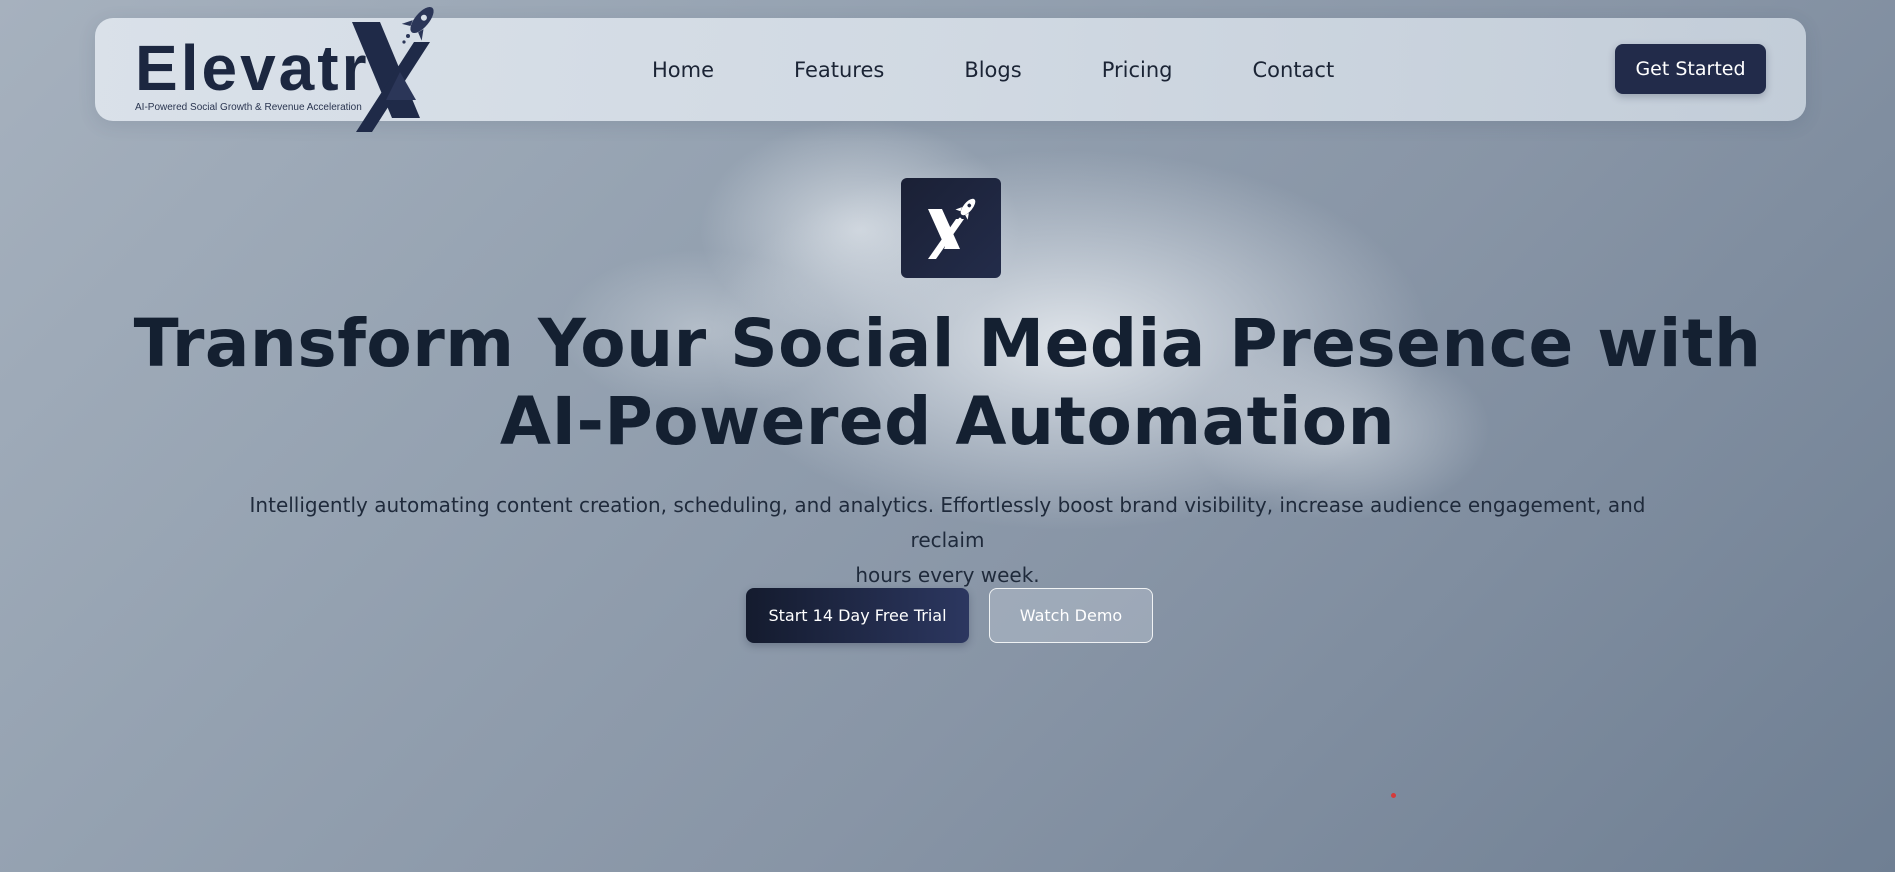  Describe the element at coordinates (683, 70) in the screenshot. I see `nav-home-link: Home` at that location.